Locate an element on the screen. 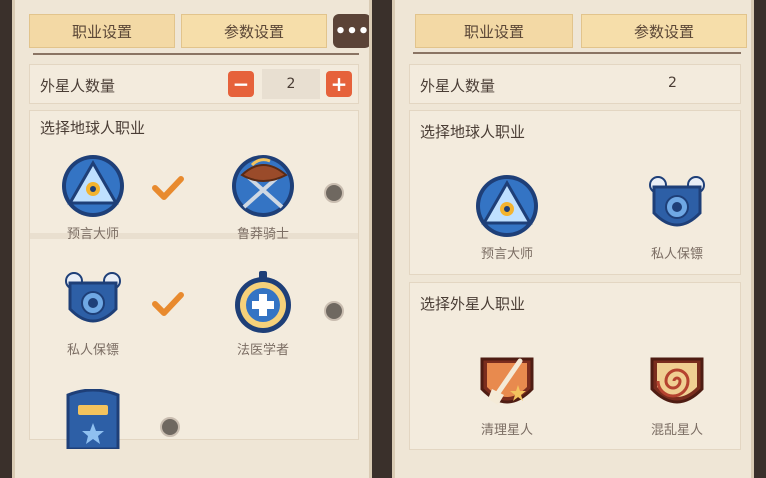 Image resolution: width=766 pixels, height=478 pixels. role-card-forensic-scholar: 法医学者 is located at coordinates (263, 313).